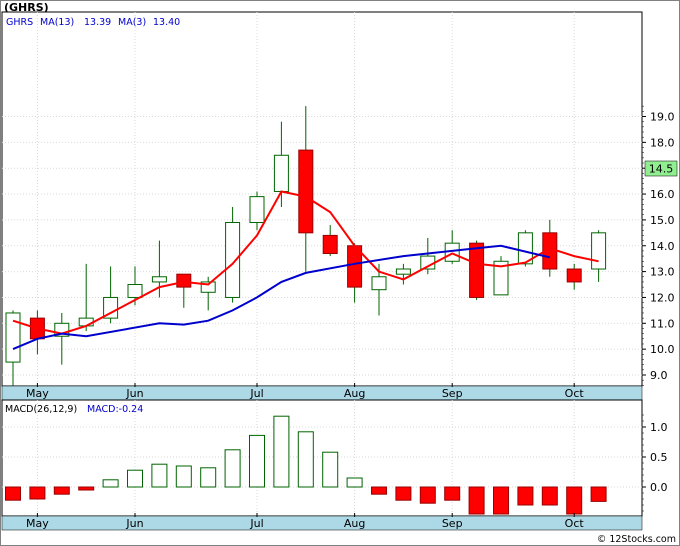 The width and height of the screenshot is (680, 546). I want to click on price-y-tick-label: 18.0, so click(662, 142).